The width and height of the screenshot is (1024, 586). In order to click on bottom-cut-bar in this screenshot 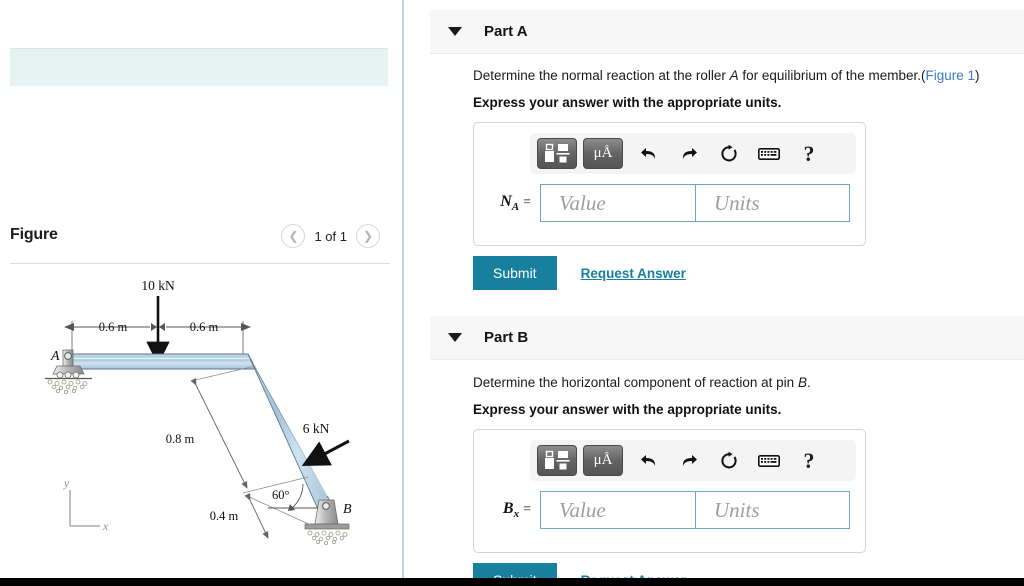, I will do `click(512, 582)`.